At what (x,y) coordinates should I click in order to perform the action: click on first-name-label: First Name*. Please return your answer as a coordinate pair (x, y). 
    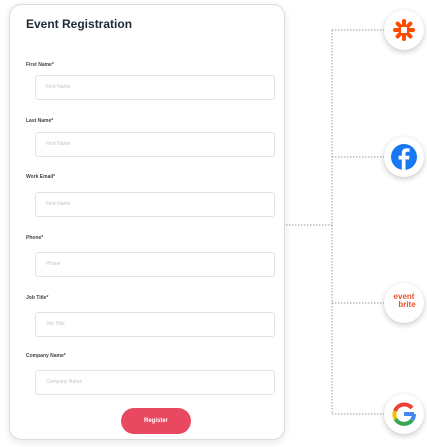
    Looking at the image, I should click on (40, 65).